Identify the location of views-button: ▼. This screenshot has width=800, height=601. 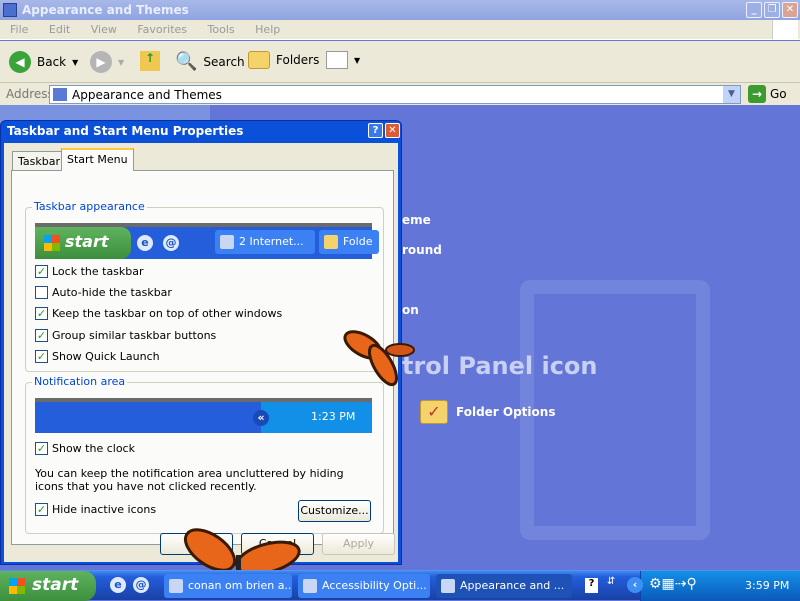
(343, 60).